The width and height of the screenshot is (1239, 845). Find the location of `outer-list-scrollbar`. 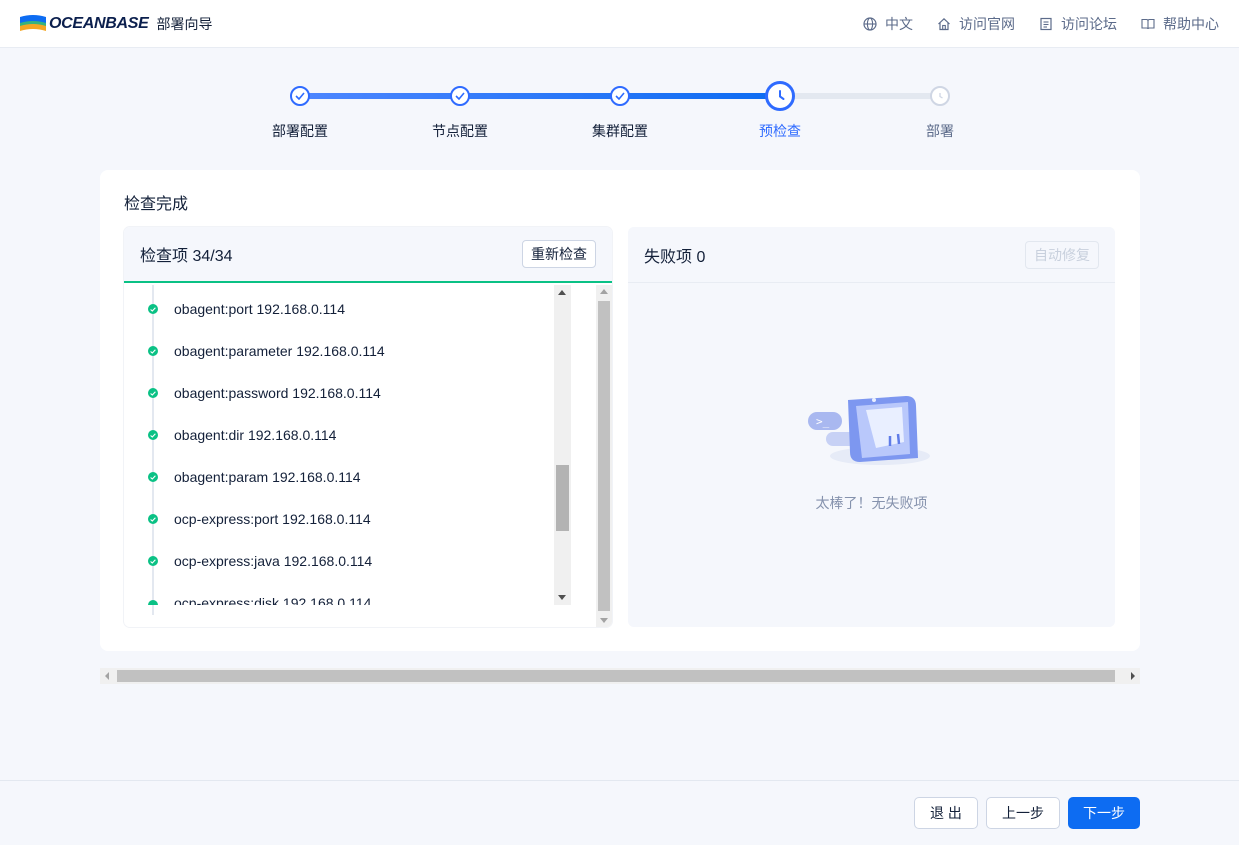

outer-list-scrollbar is located at coordinates (604, 456).